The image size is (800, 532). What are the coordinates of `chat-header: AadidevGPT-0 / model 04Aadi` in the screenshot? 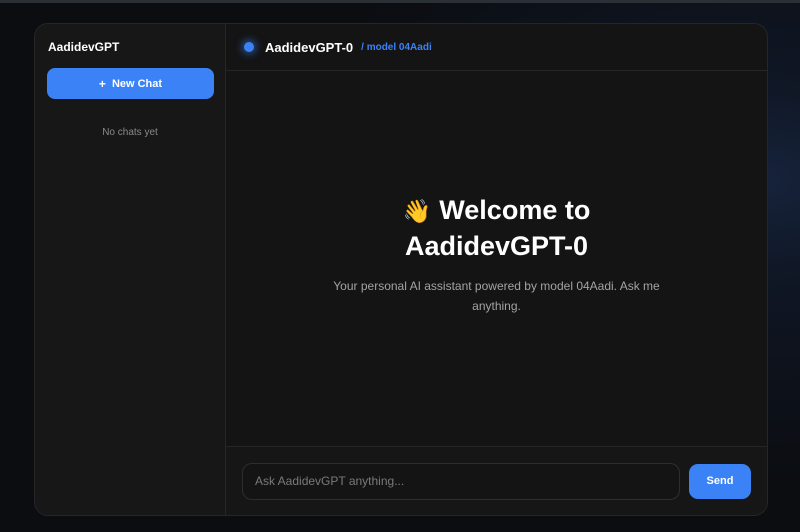 It's located at (496, 47).